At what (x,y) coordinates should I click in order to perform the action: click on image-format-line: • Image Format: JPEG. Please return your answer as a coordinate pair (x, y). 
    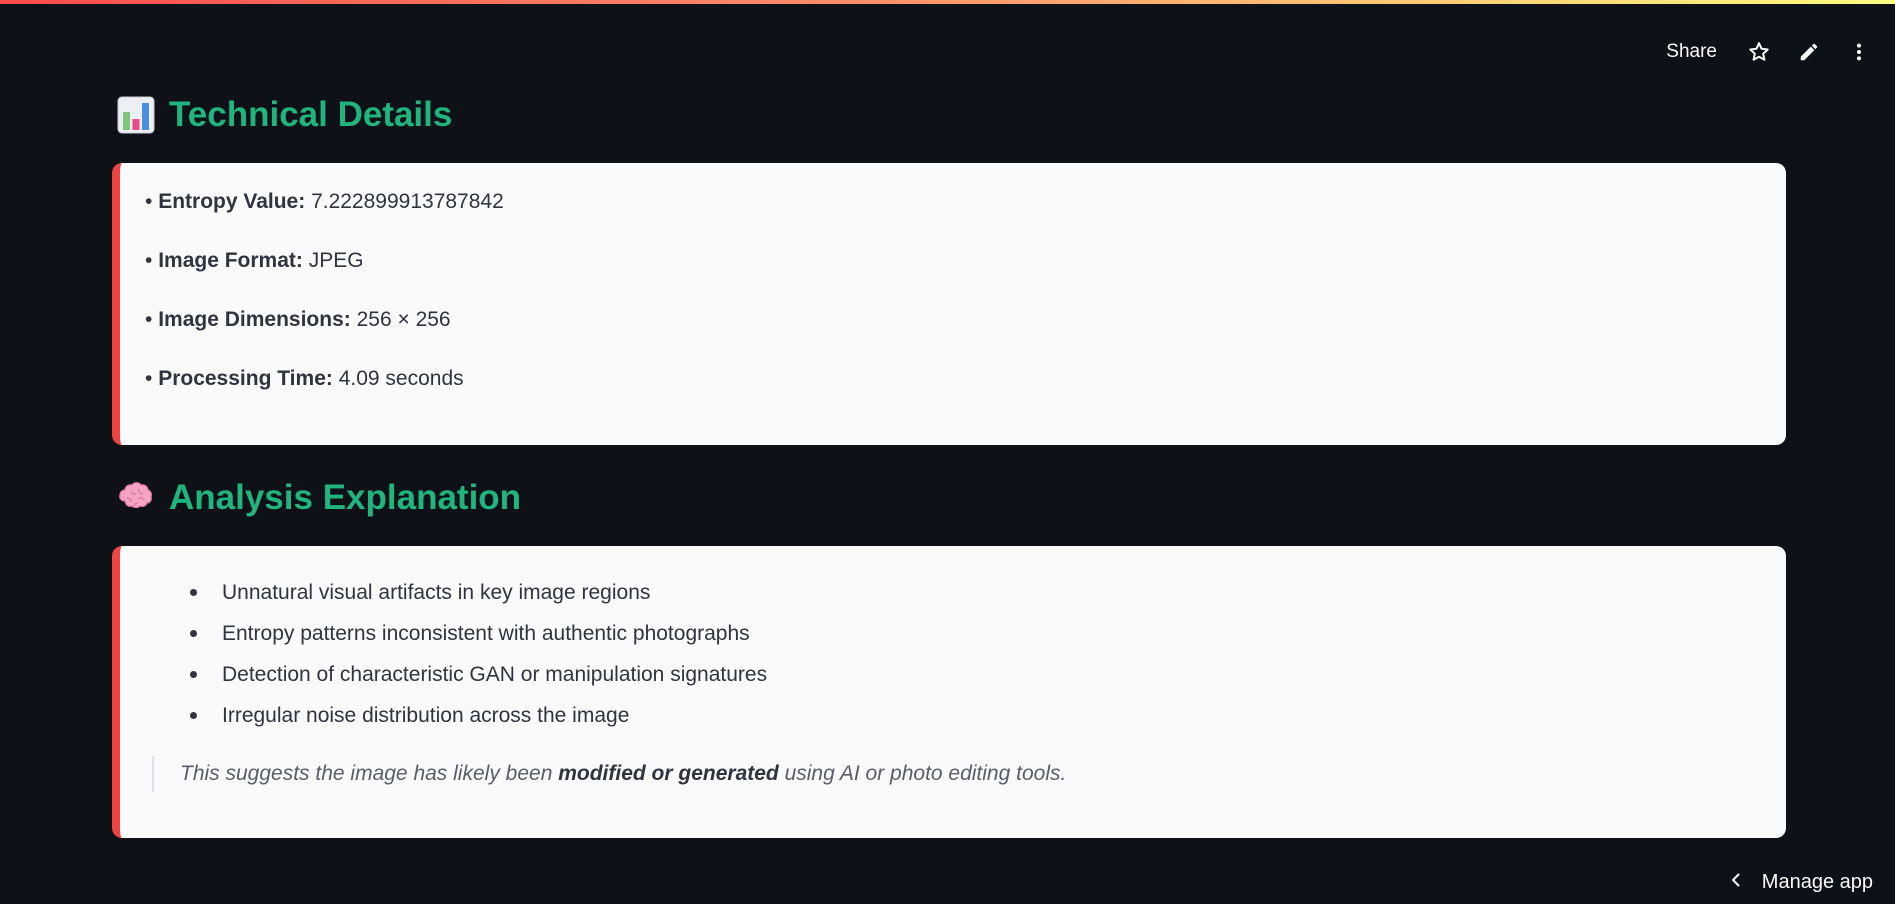
    Looking at the image, I should click on (254, 260).